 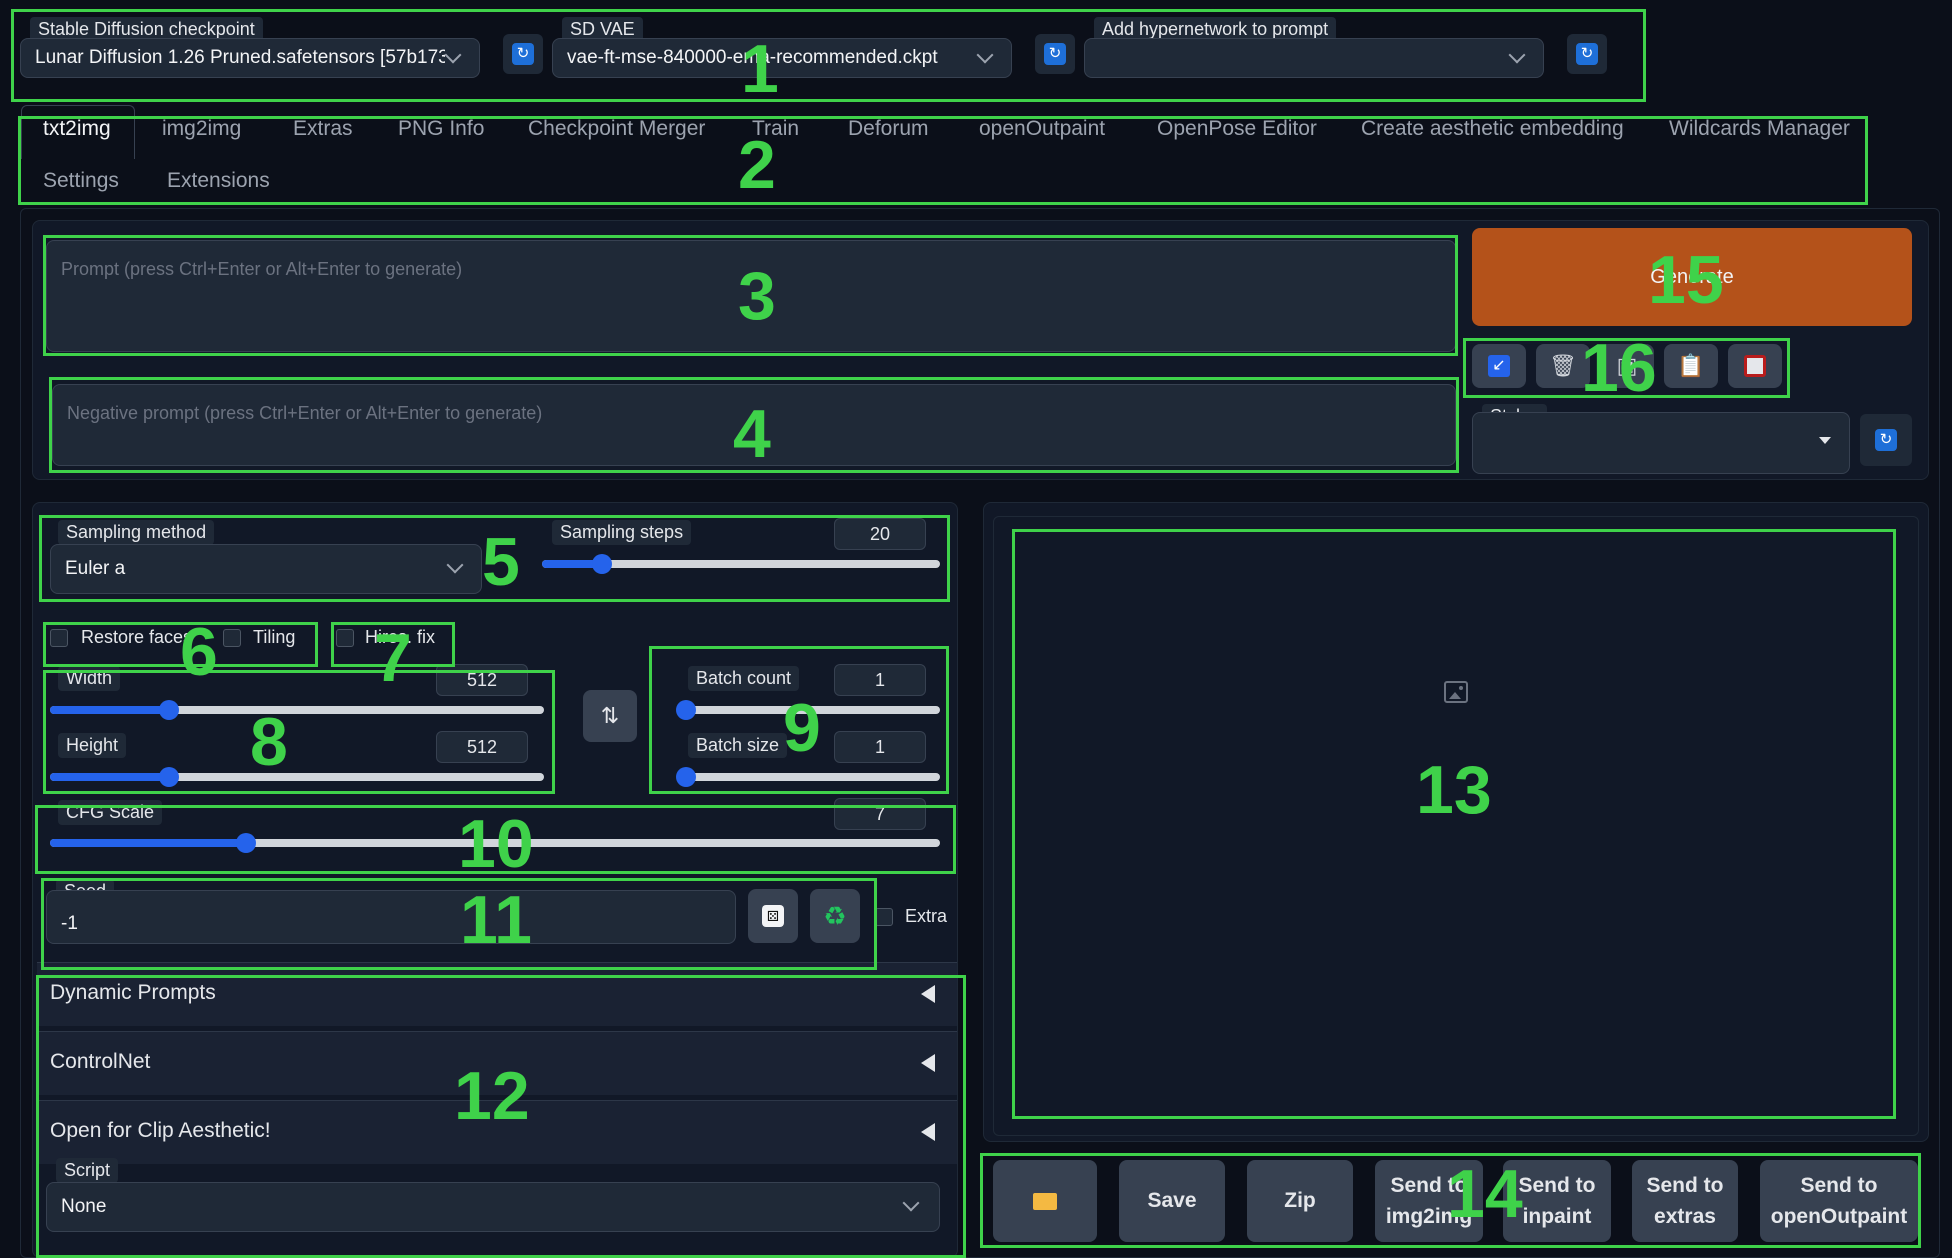 What do you see at coordinates (110, 812) in the screenshot?
I see `cfg-scale-label: CFG Scale` at bounding box center [110, 812].